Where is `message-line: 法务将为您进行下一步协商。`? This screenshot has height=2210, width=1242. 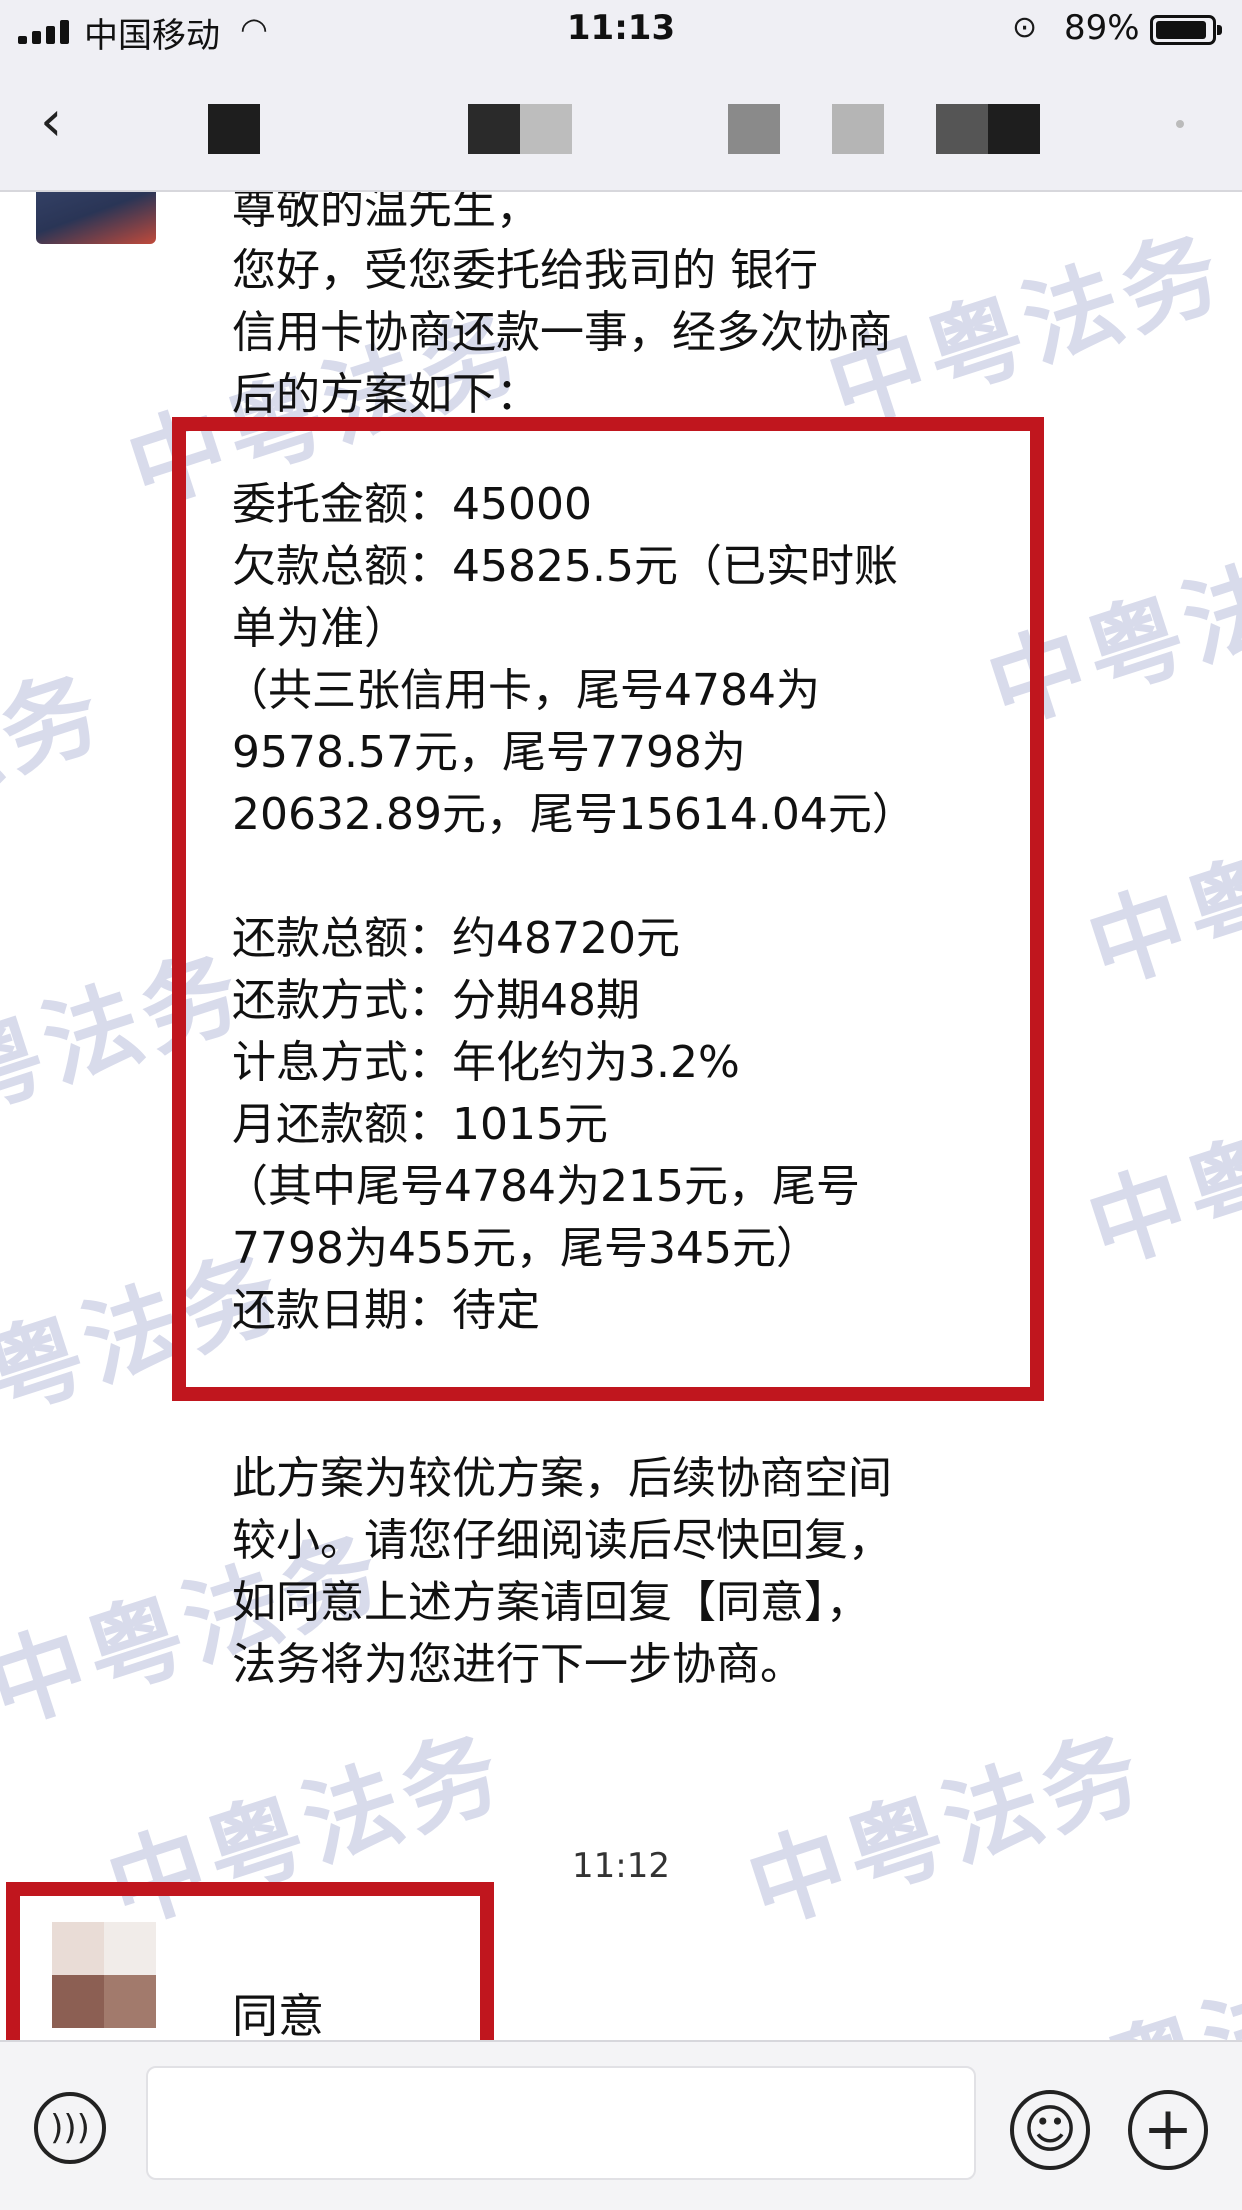
message-line: 法务将为您进行下一步协商。 is located at coordinates (518, 1664).